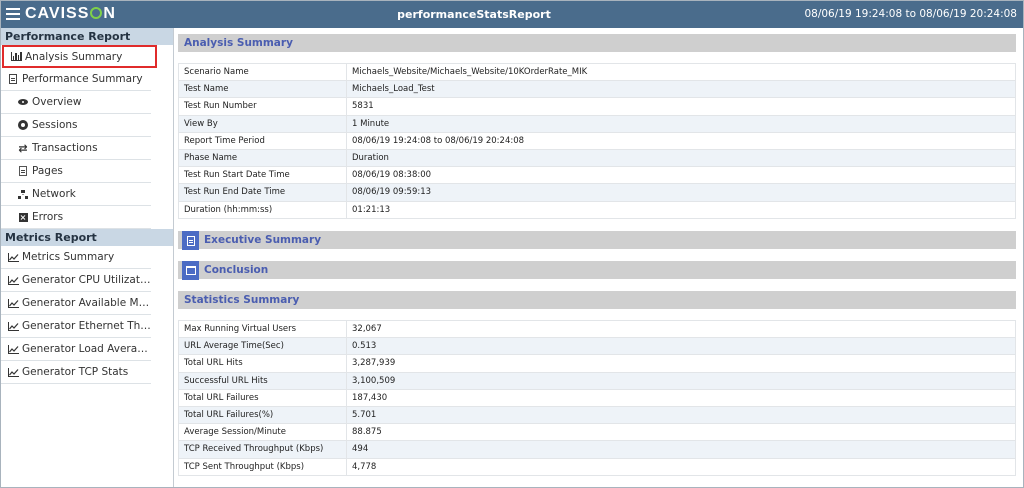  What do you see at coordinates (262, 415) in the screenshot?
I see `row-key: Total URL Failures(%)` at bounding box center [262, 415].